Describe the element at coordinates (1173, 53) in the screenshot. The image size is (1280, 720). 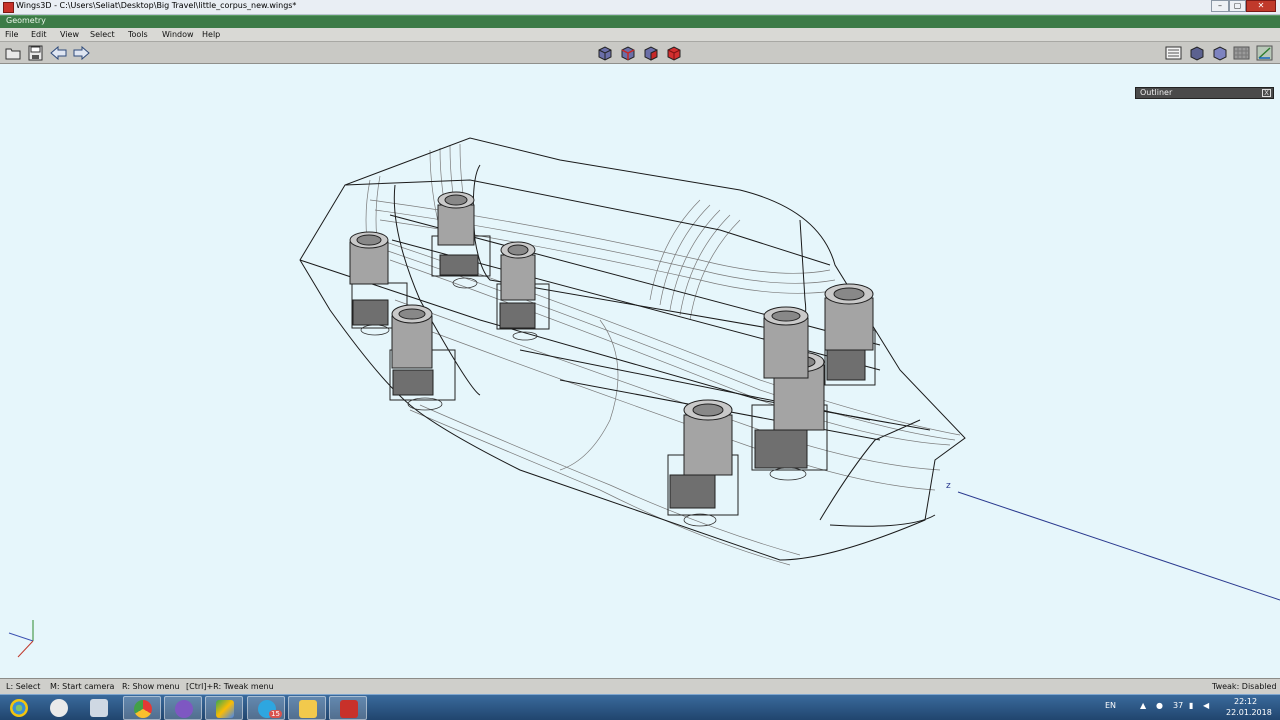
I see `groundplane-icon` at that location.